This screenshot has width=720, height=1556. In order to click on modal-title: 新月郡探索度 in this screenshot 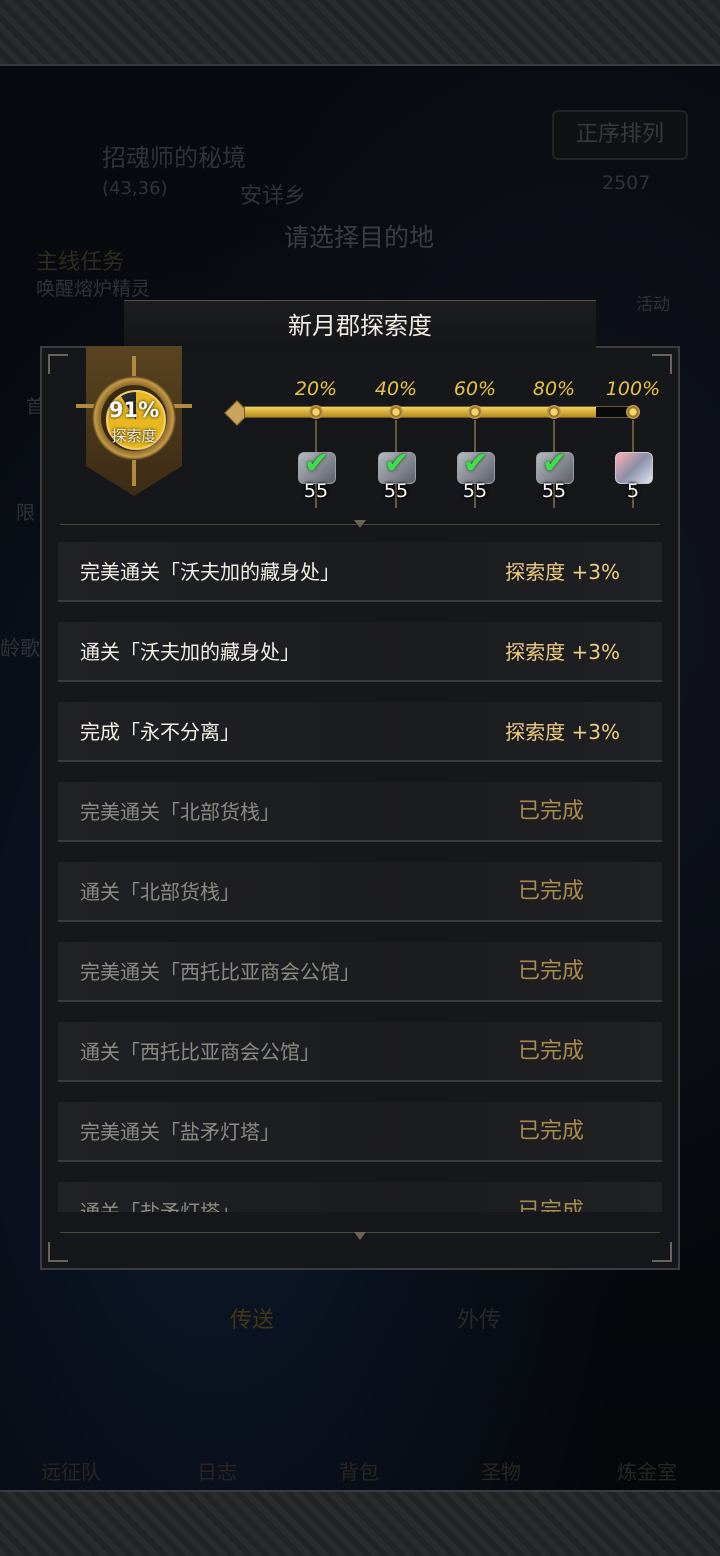, I will do `click(360, 326)`.